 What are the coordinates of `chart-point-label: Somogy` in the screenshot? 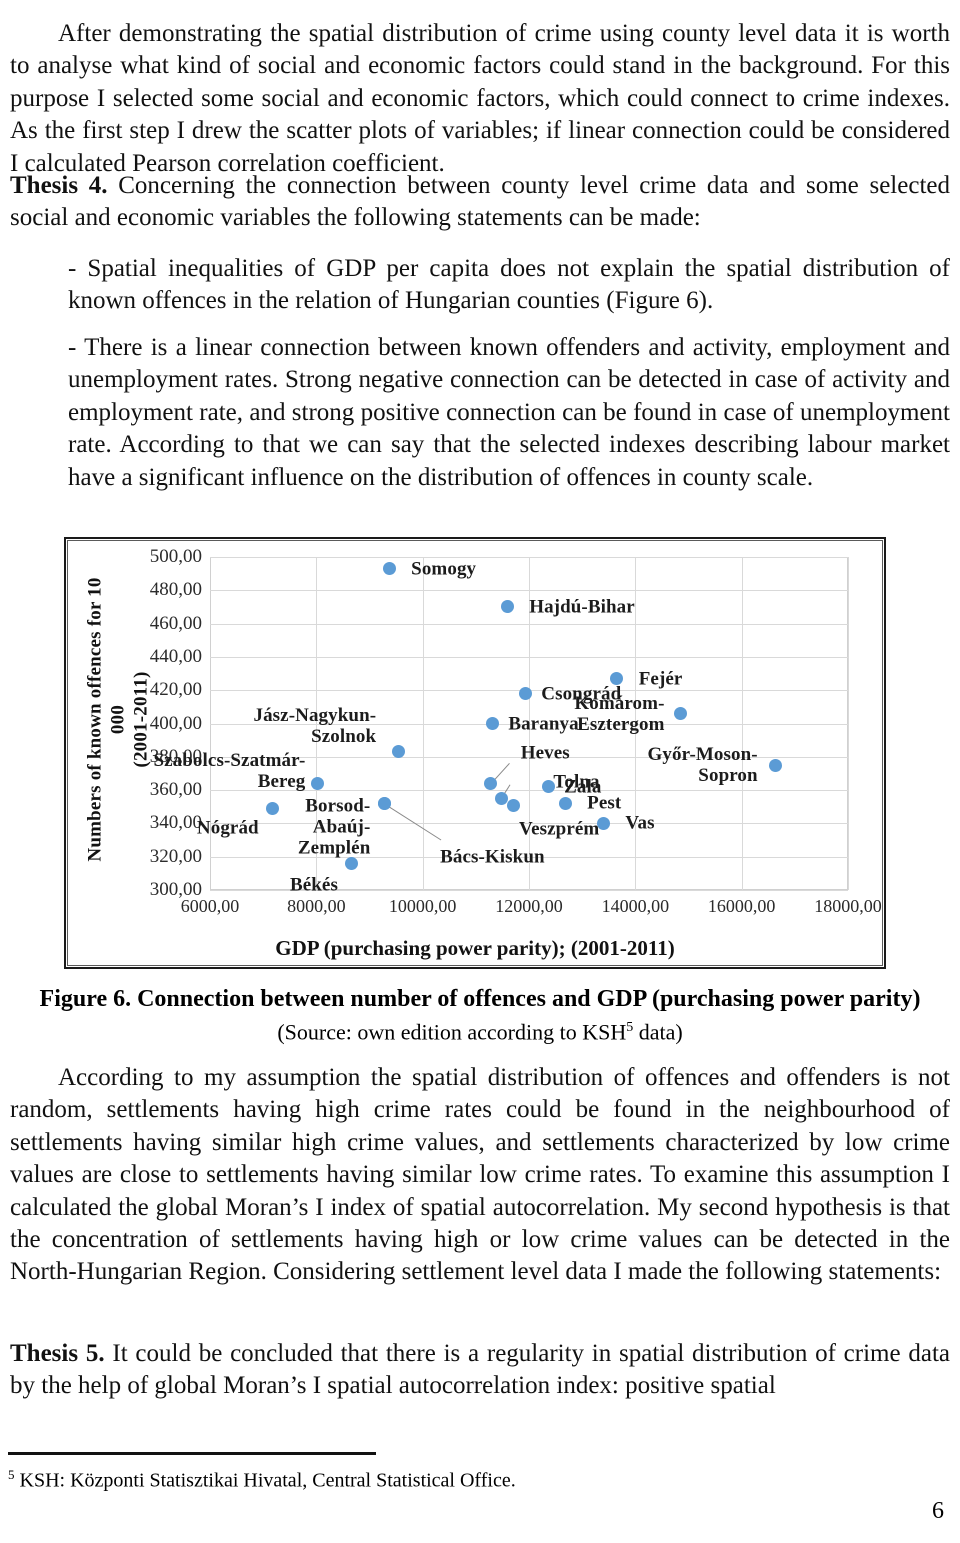 It's located at (444, 569).